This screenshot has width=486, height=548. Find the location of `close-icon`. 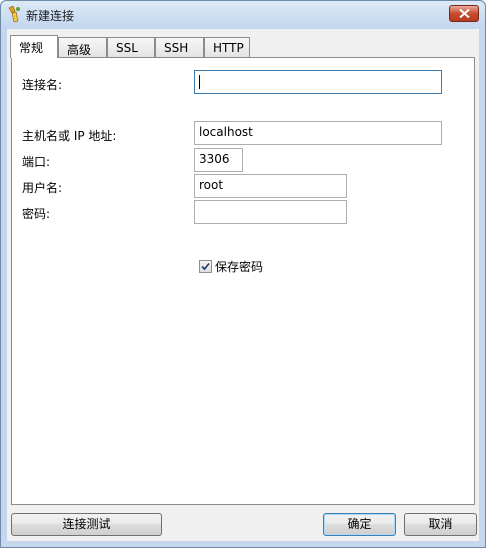

close-icon is located at coordinates (464, 13).